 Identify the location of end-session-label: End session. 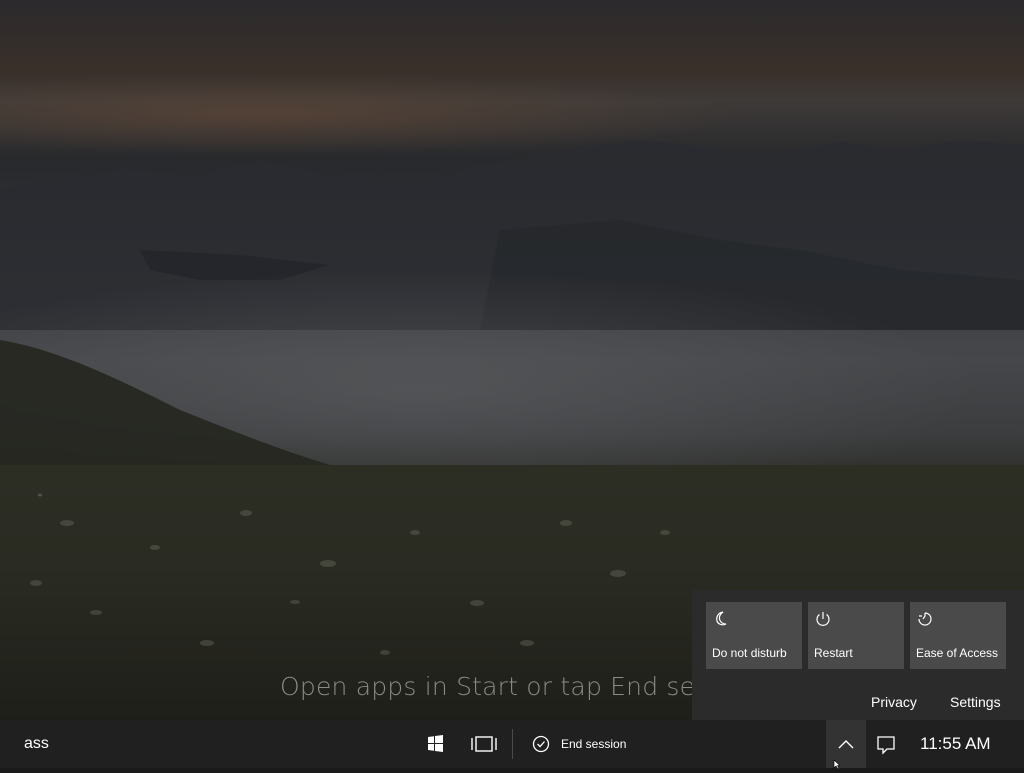
(594, 744).